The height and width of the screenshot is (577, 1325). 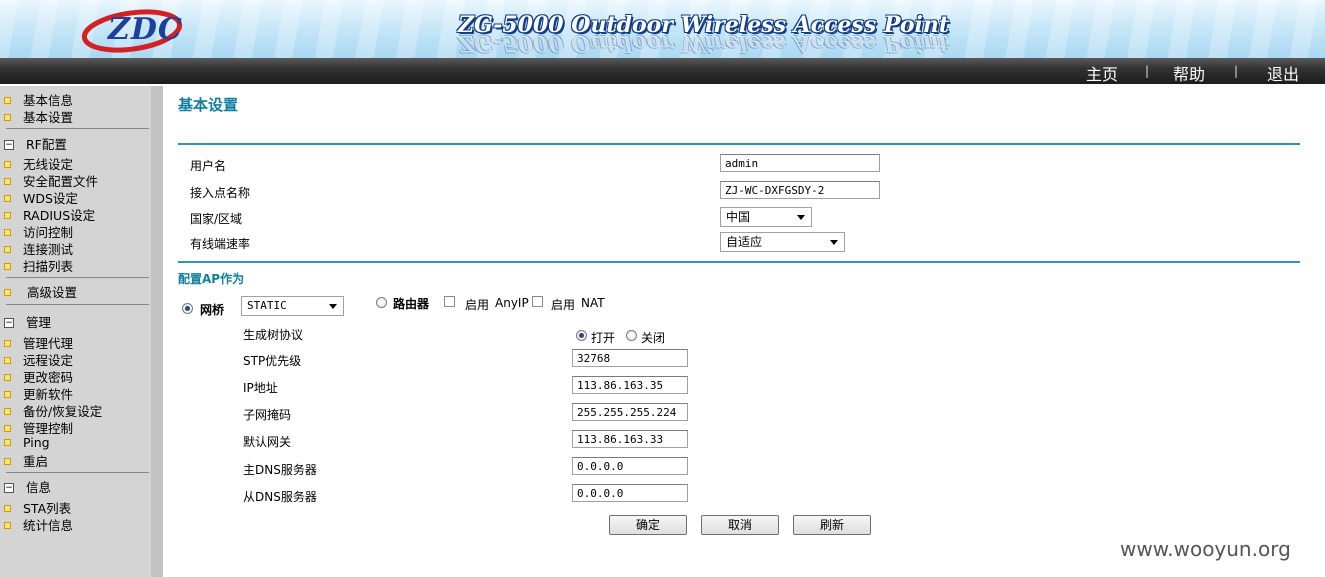 I want to click on router-radio, so click(x=381, y=302).